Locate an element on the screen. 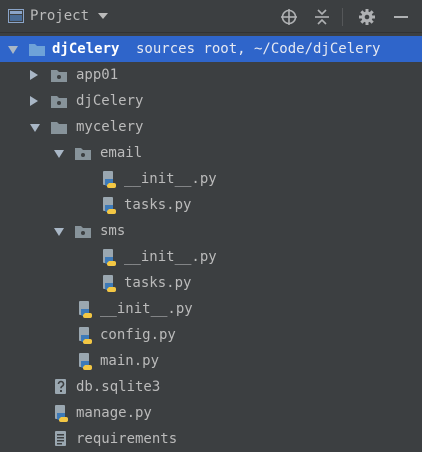  tree-node-label: config.py is located at coordinates (138, 335).